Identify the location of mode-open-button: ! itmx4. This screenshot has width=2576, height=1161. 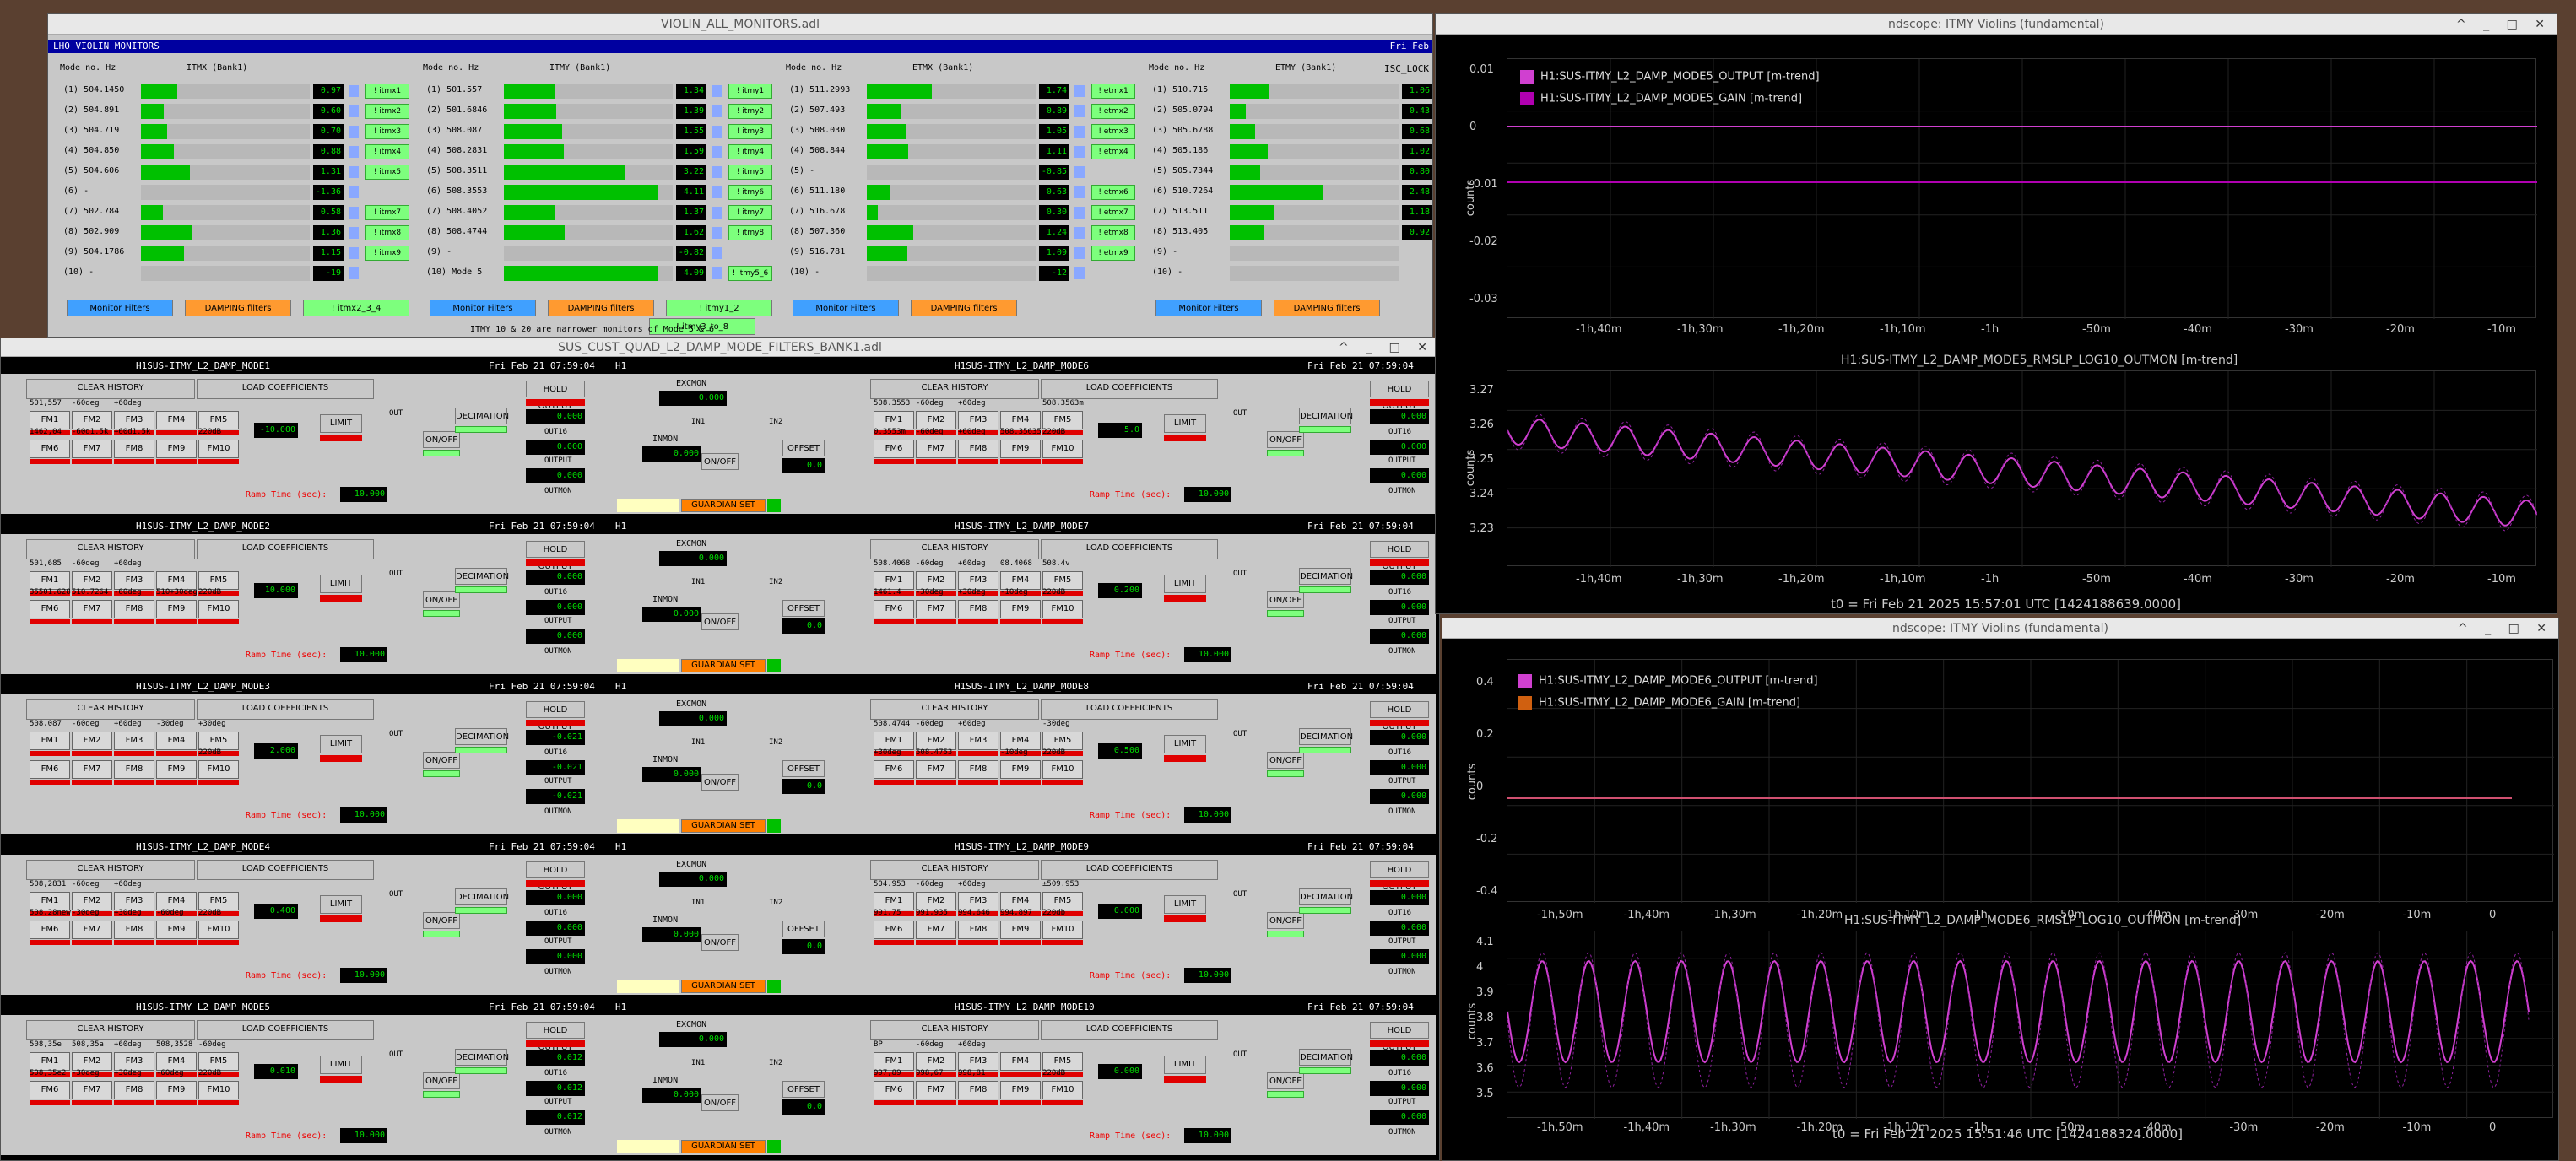
(387, 151).